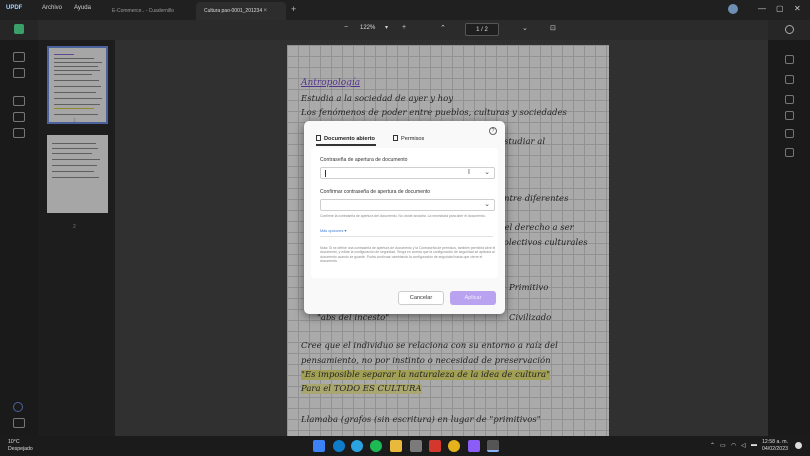 This screenshot has height=456, width=810. What do you see at coordinates (407, 173) in the screenshot?
I see `password-field: I ⌄` at bounding box center [407, 173].